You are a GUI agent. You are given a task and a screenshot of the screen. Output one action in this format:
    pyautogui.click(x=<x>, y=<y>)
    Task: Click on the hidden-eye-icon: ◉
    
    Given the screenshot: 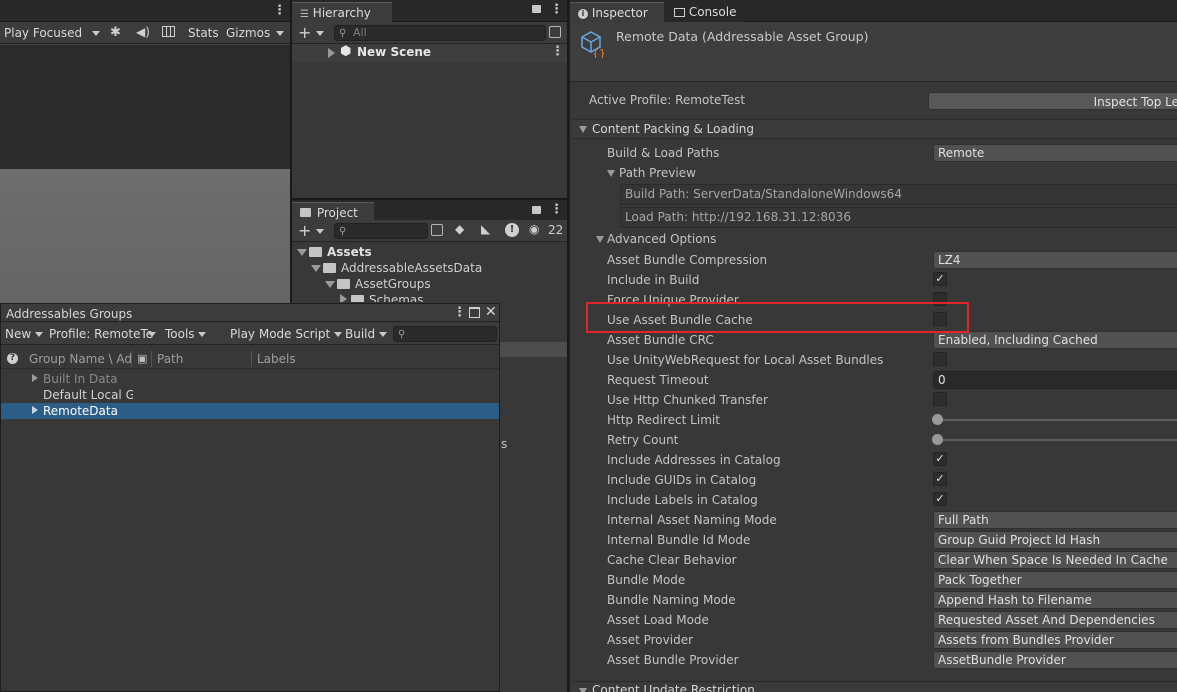 What is the action you would take?
    pyautogui.click(x=534, y=229)
    